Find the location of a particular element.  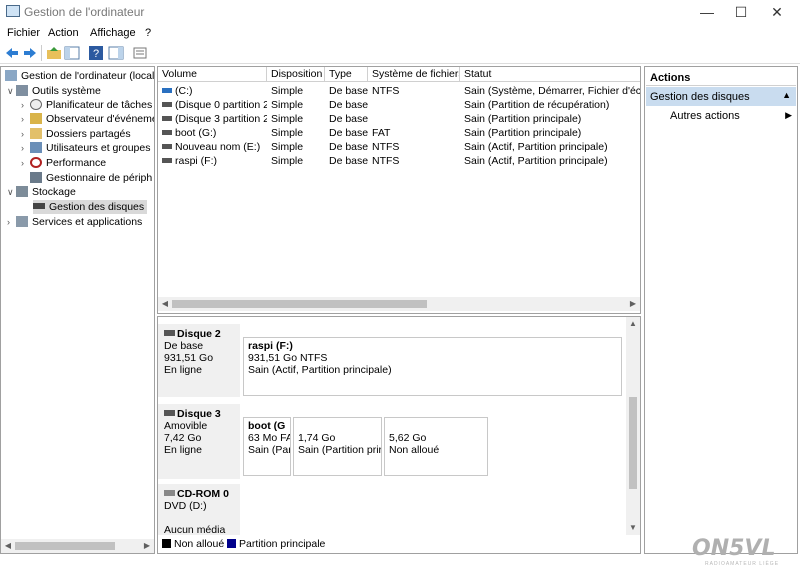

tree-item-services: › Services et applications is located at coordinates (74, 222).